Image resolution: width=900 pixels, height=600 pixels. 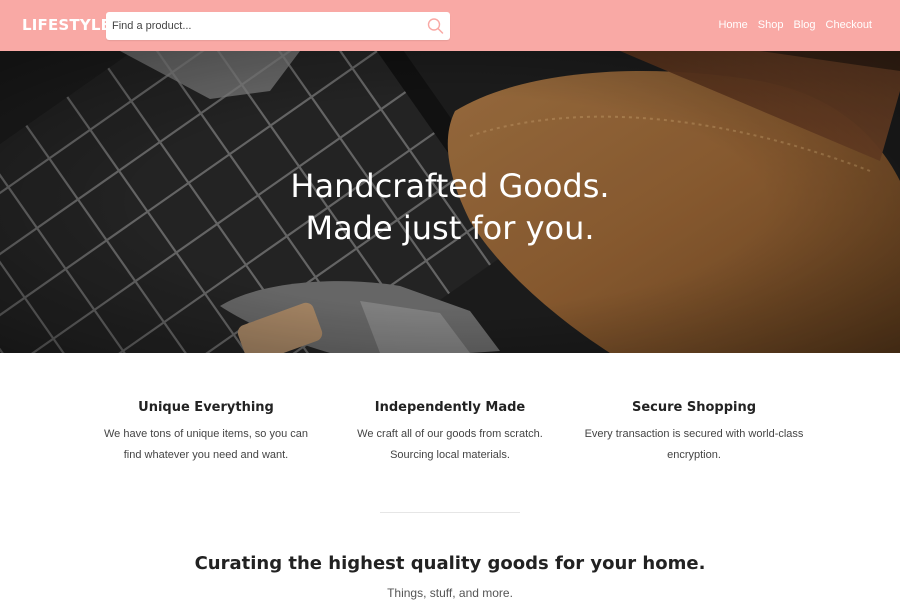 I want to click on search-bar, so click(x=278, y=26).